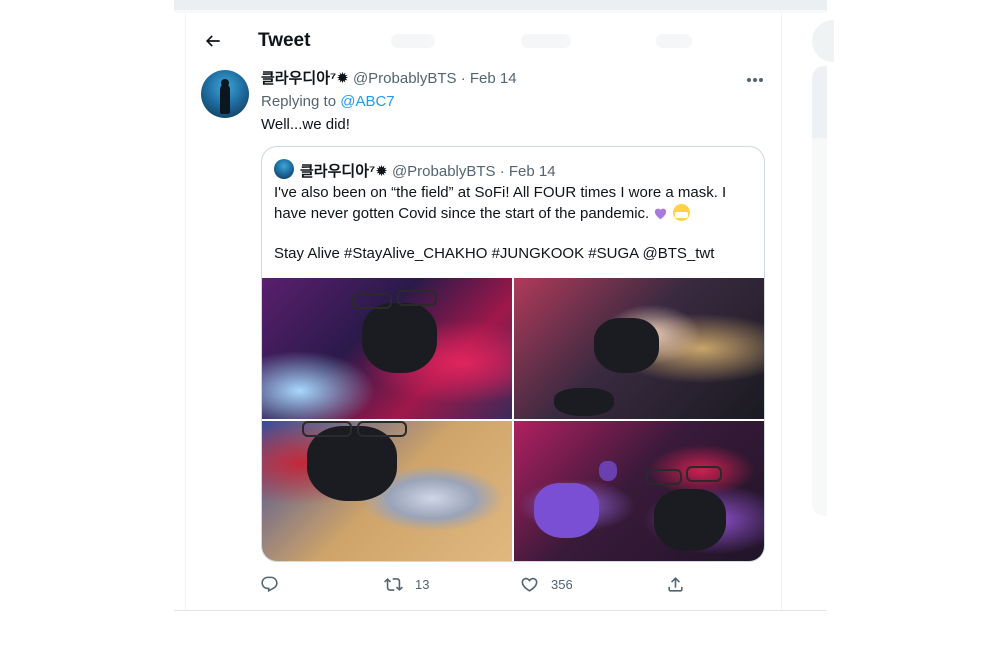 Image resolution: width=1000 pixels, height=667 pixels. Describe the element at coordinates (299, 101) in the screenshot. I see `replying-to-label: Replying to` at that location.